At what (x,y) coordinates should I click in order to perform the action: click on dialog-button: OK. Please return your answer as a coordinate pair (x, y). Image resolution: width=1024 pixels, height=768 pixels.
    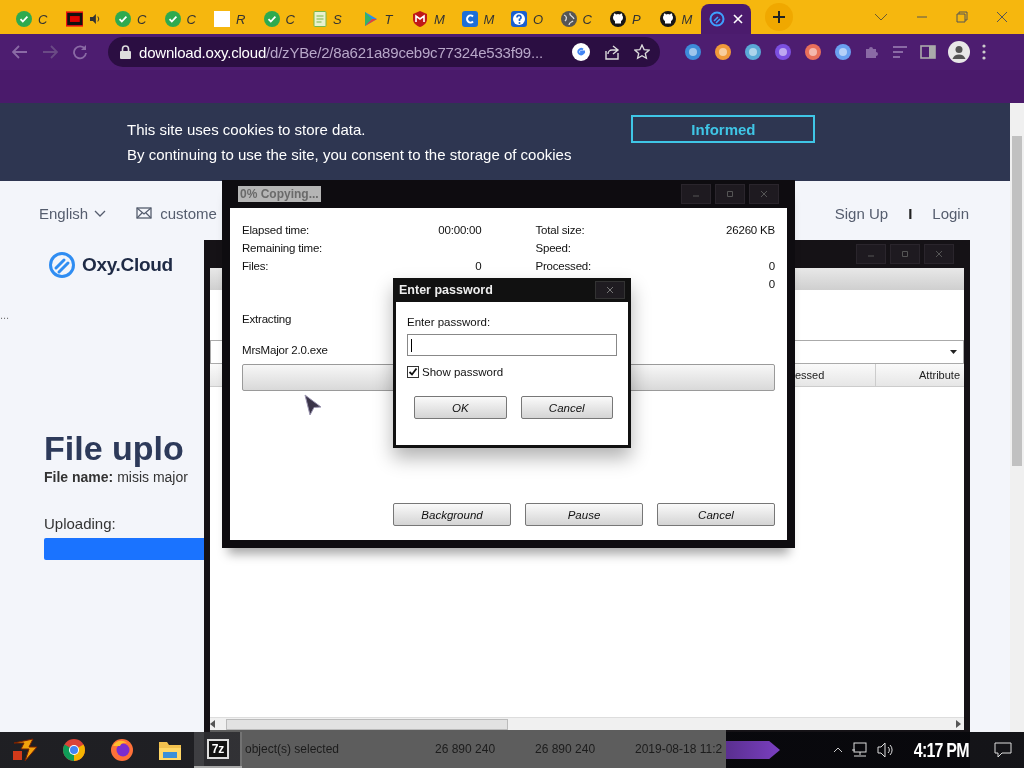
    Looking at the image, I should click on (460, 407).